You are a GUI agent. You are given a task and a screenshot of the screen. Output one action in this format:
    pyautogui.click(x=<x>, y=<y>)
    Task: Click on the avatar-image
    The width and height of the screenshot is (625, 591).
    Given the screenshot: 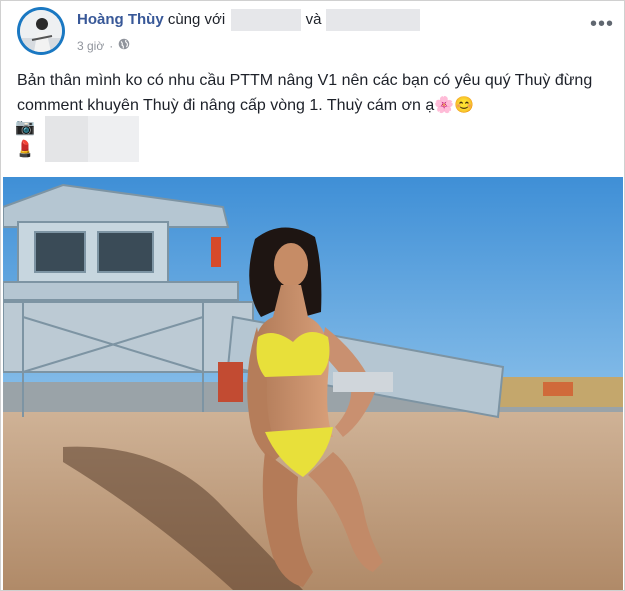 What is the action you would take?
    pyautogui.click(x=41, y=31)
    